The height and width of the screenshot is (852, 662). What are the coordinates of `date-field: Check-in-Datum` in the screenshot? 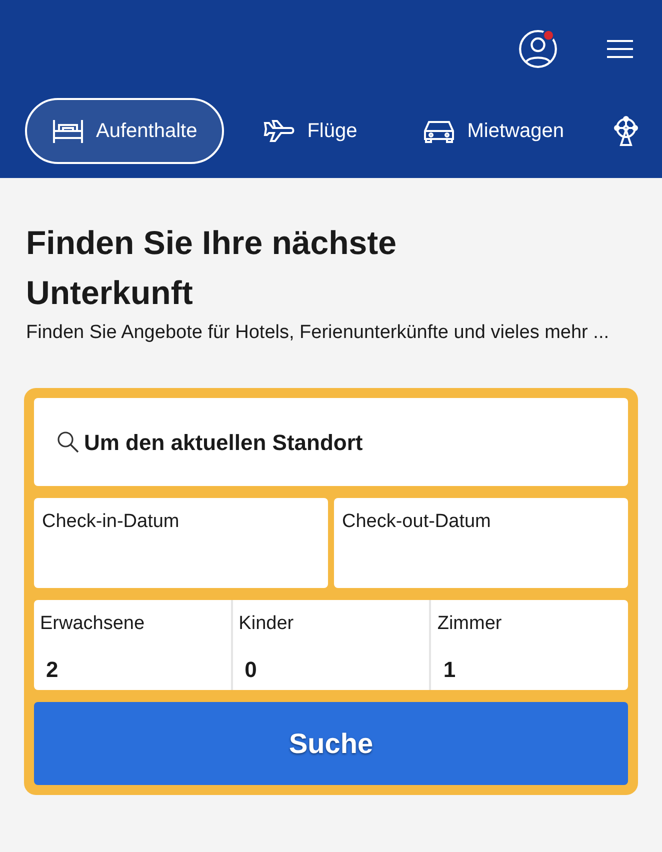 It's located at (181, 543).